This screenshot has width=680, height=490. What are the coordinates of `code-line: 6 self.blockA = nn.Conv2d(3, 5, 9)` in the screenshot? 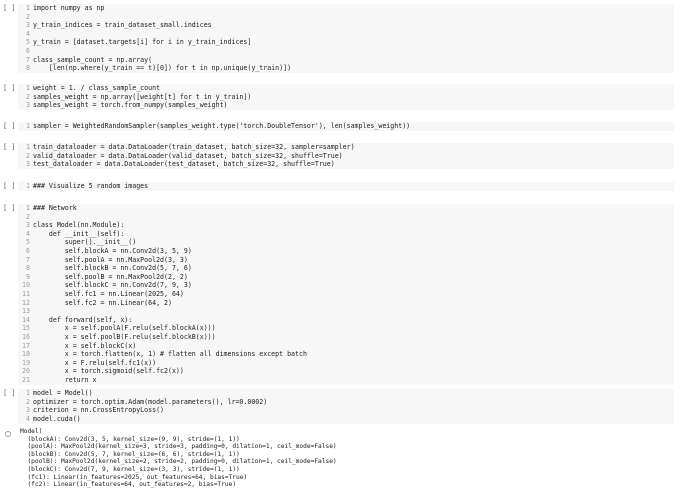 It's located at (109, 250).